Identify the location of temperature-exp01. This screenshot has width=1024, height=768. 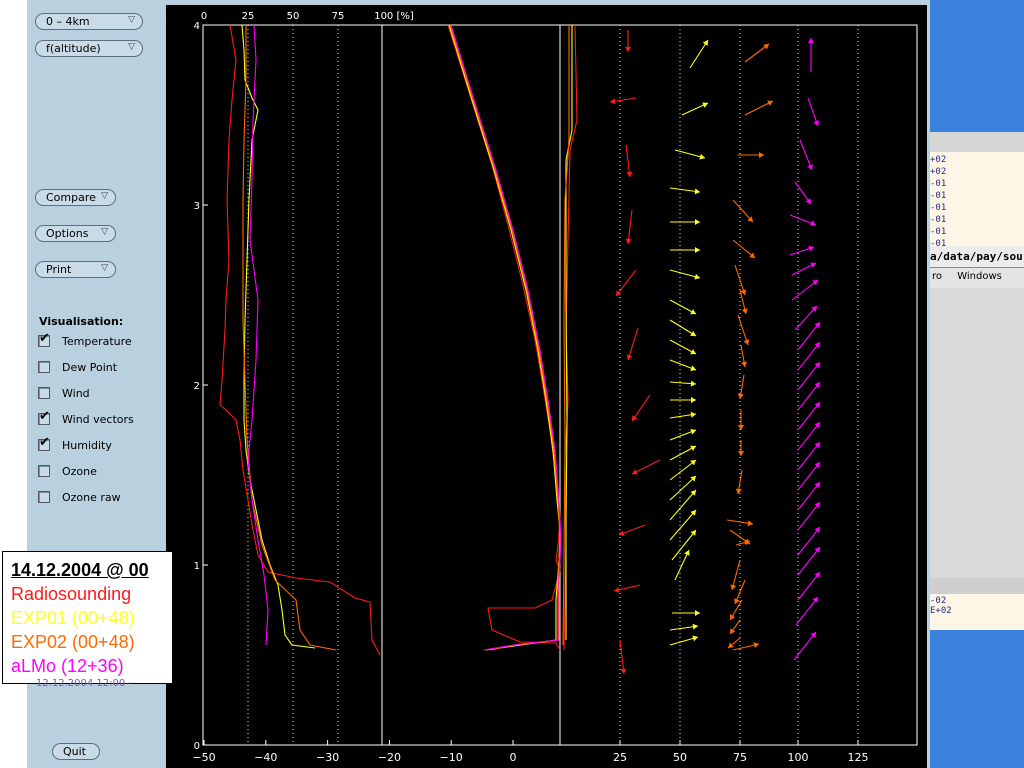
(504, 337).